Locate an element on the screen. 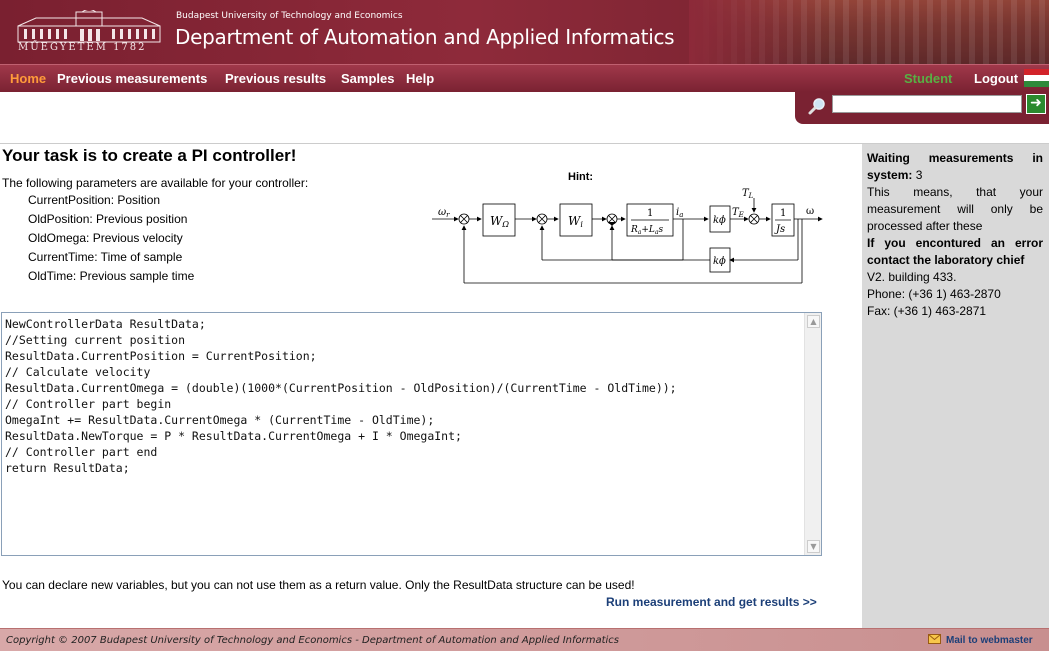  svg-text: WΩ is located at coordinates (499, 221).